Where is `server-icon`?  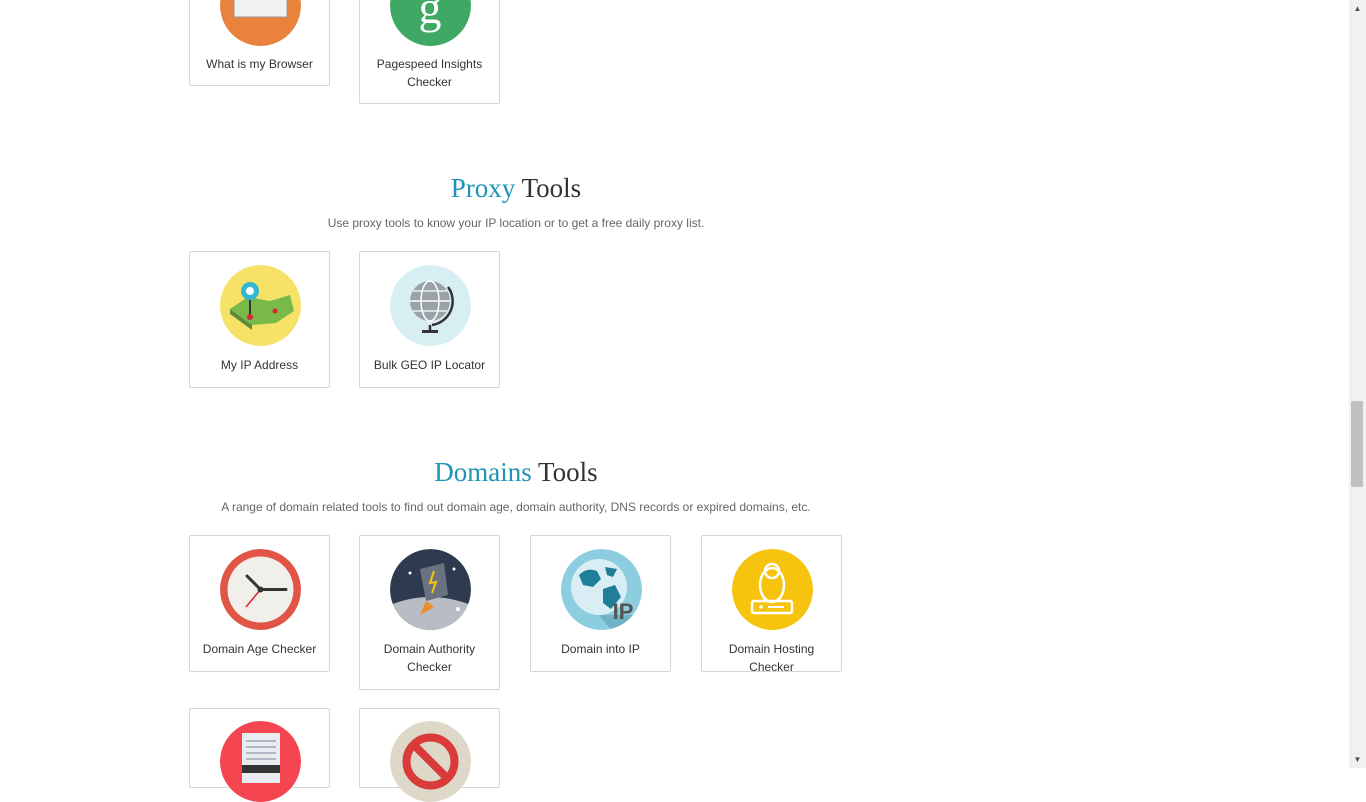
server-icon is located at coordinates (260, 761).